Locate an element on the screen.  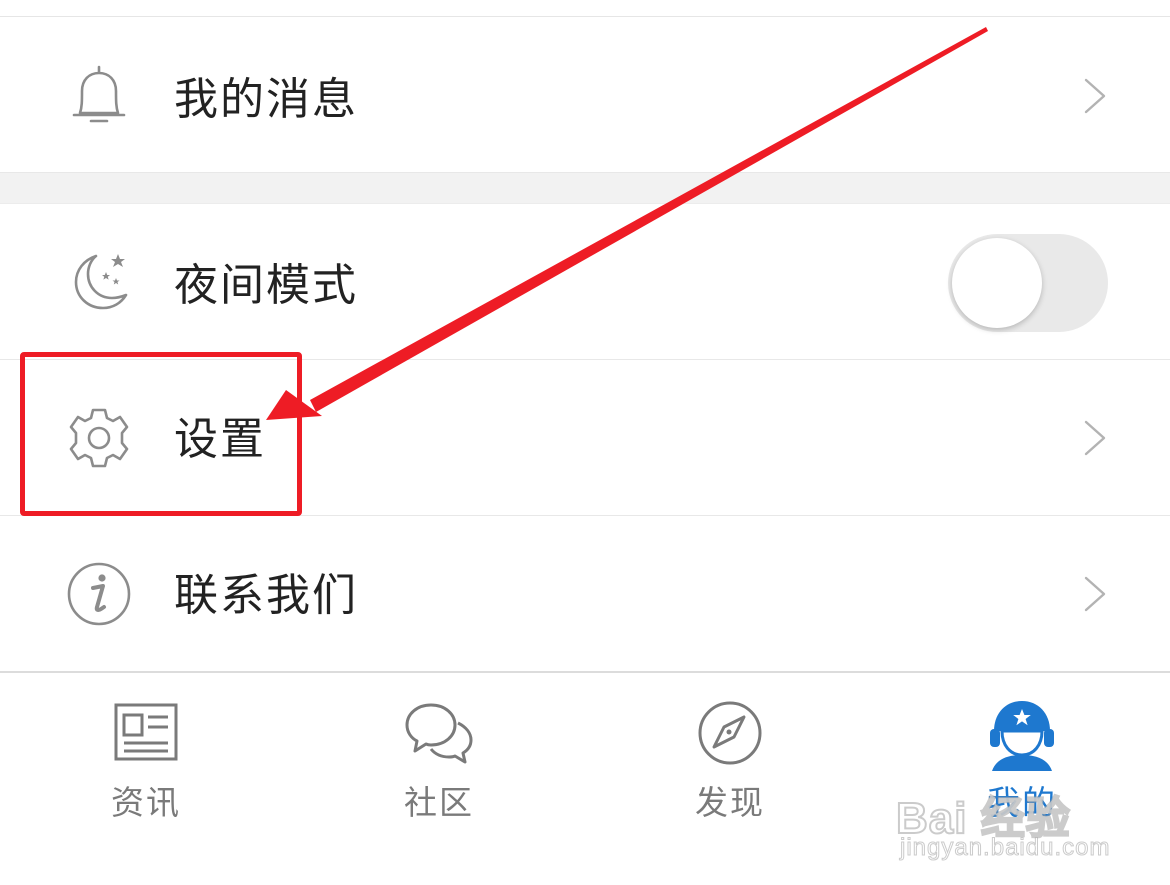
tab-news: 资讯 is located at coordinates (146, 779).